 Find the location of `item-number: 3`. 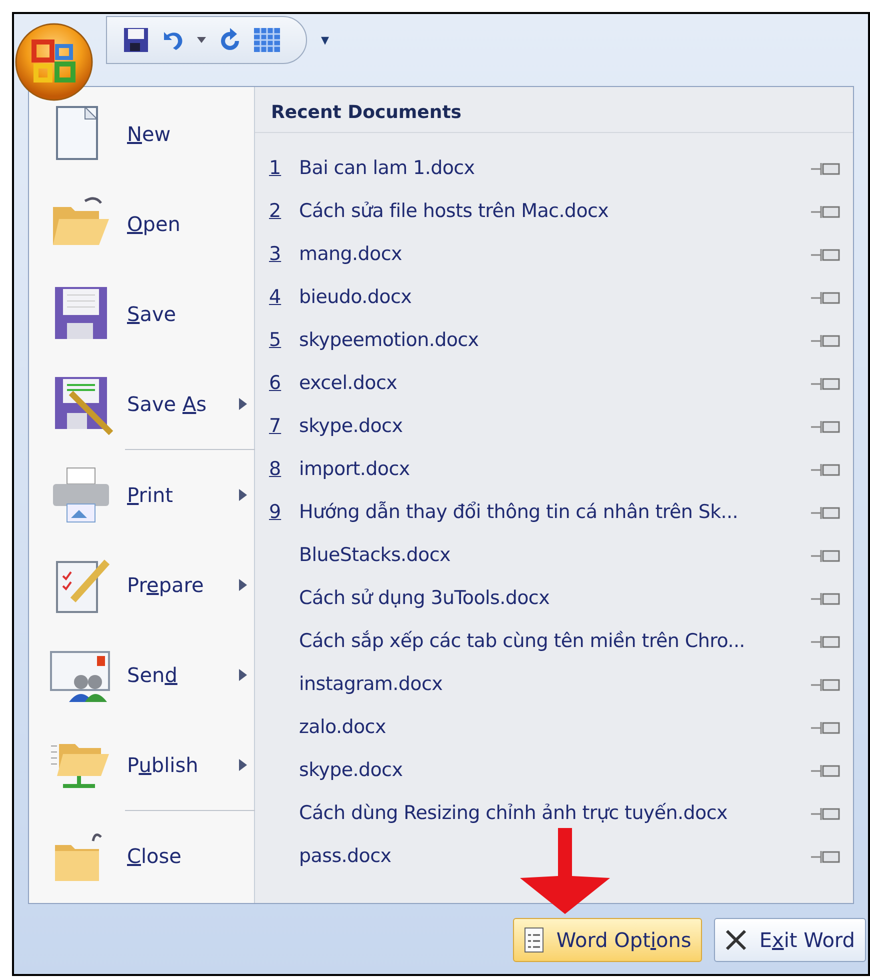

item-number: 3 is located at coordinates (275, 254).